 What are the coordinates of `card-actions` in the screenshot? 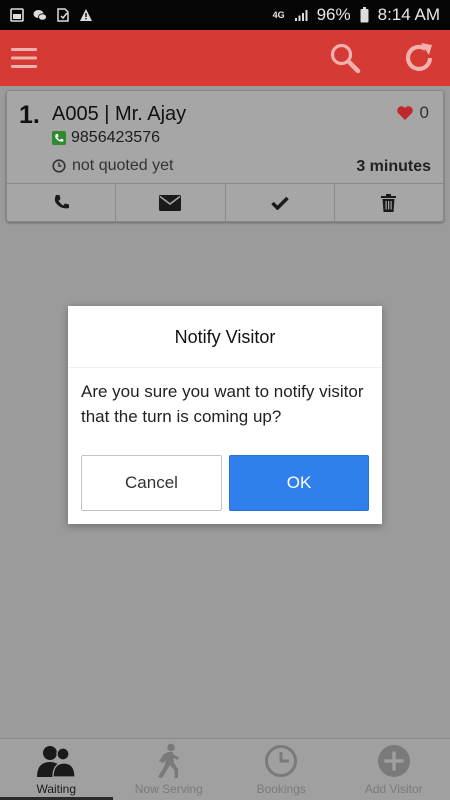 It's located at (225, 202).